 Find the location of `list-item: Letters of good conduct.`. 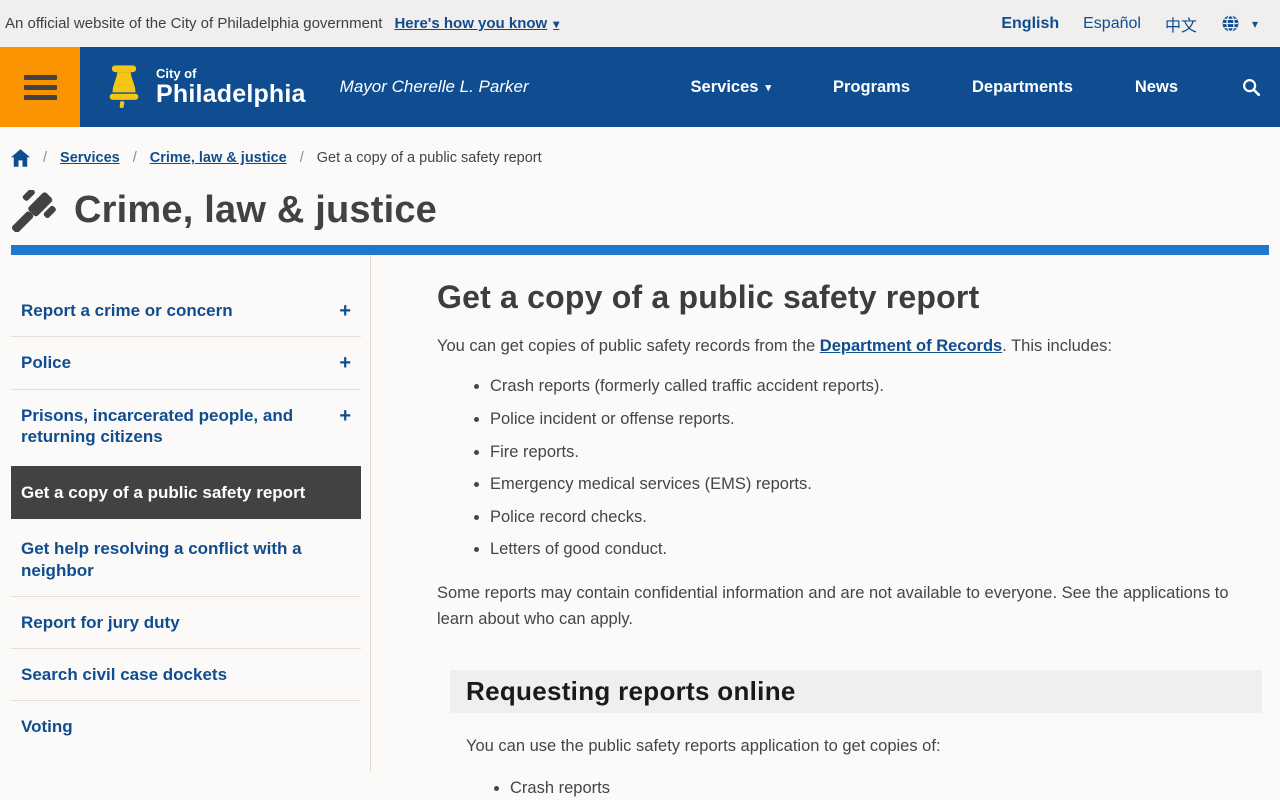

list-item: Letters of good conduct. is located at coordinates (876, 550).